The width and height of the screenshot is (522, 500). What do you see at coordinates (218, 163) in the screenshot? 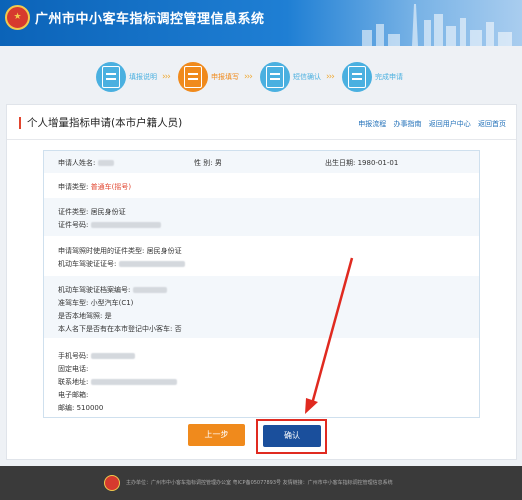
I see `field-value: 男` at bounding box center [218, 163].